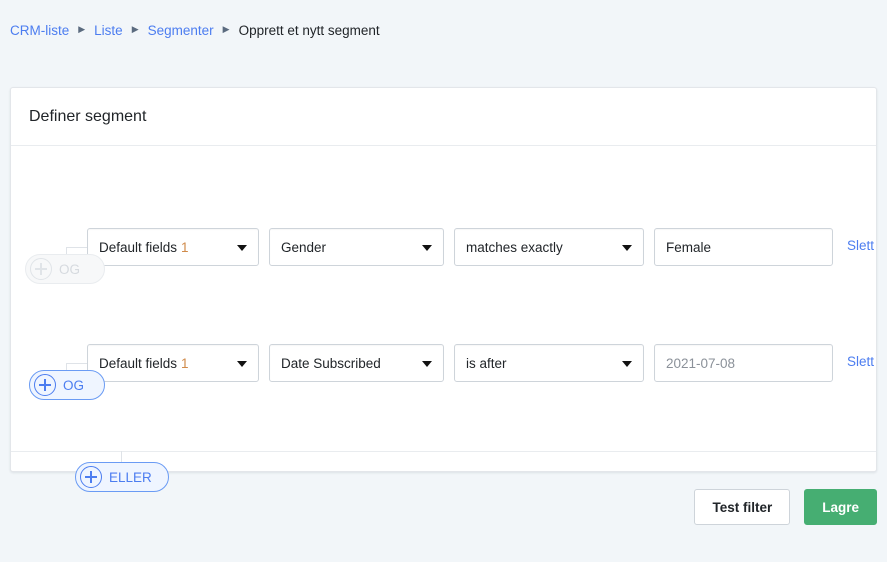 This screenshot has height=562, width=887. Describe the element at coordinates (88, 116) in the screenshot. I see `page-title: Definer segment` at that location.